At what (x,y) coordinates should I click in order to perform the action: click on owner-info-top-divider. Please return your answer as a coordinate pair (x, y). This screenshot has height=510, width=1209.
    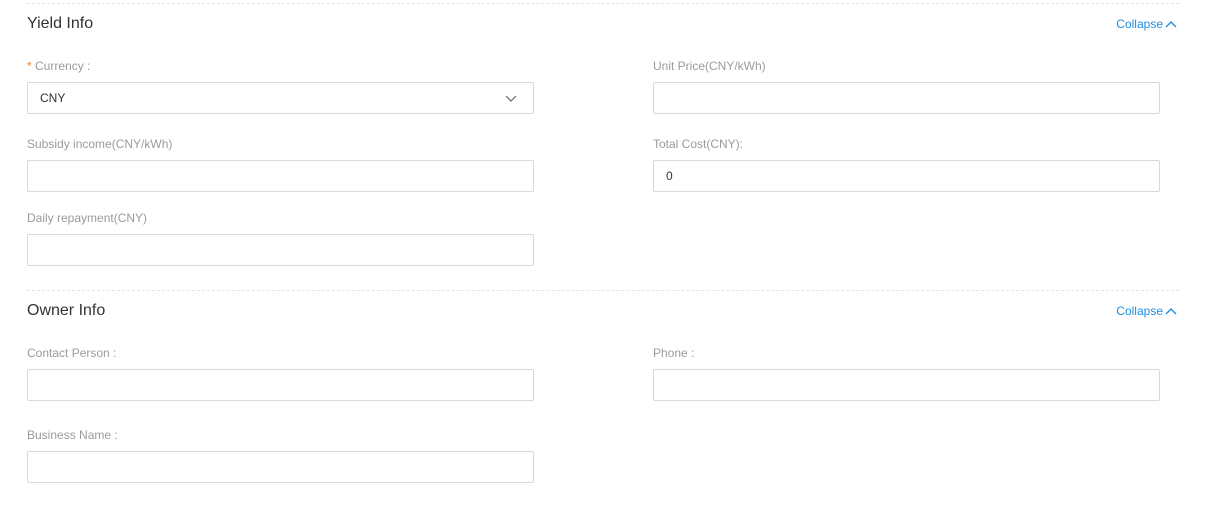
    Looking at the image, I should click on (603, 290).